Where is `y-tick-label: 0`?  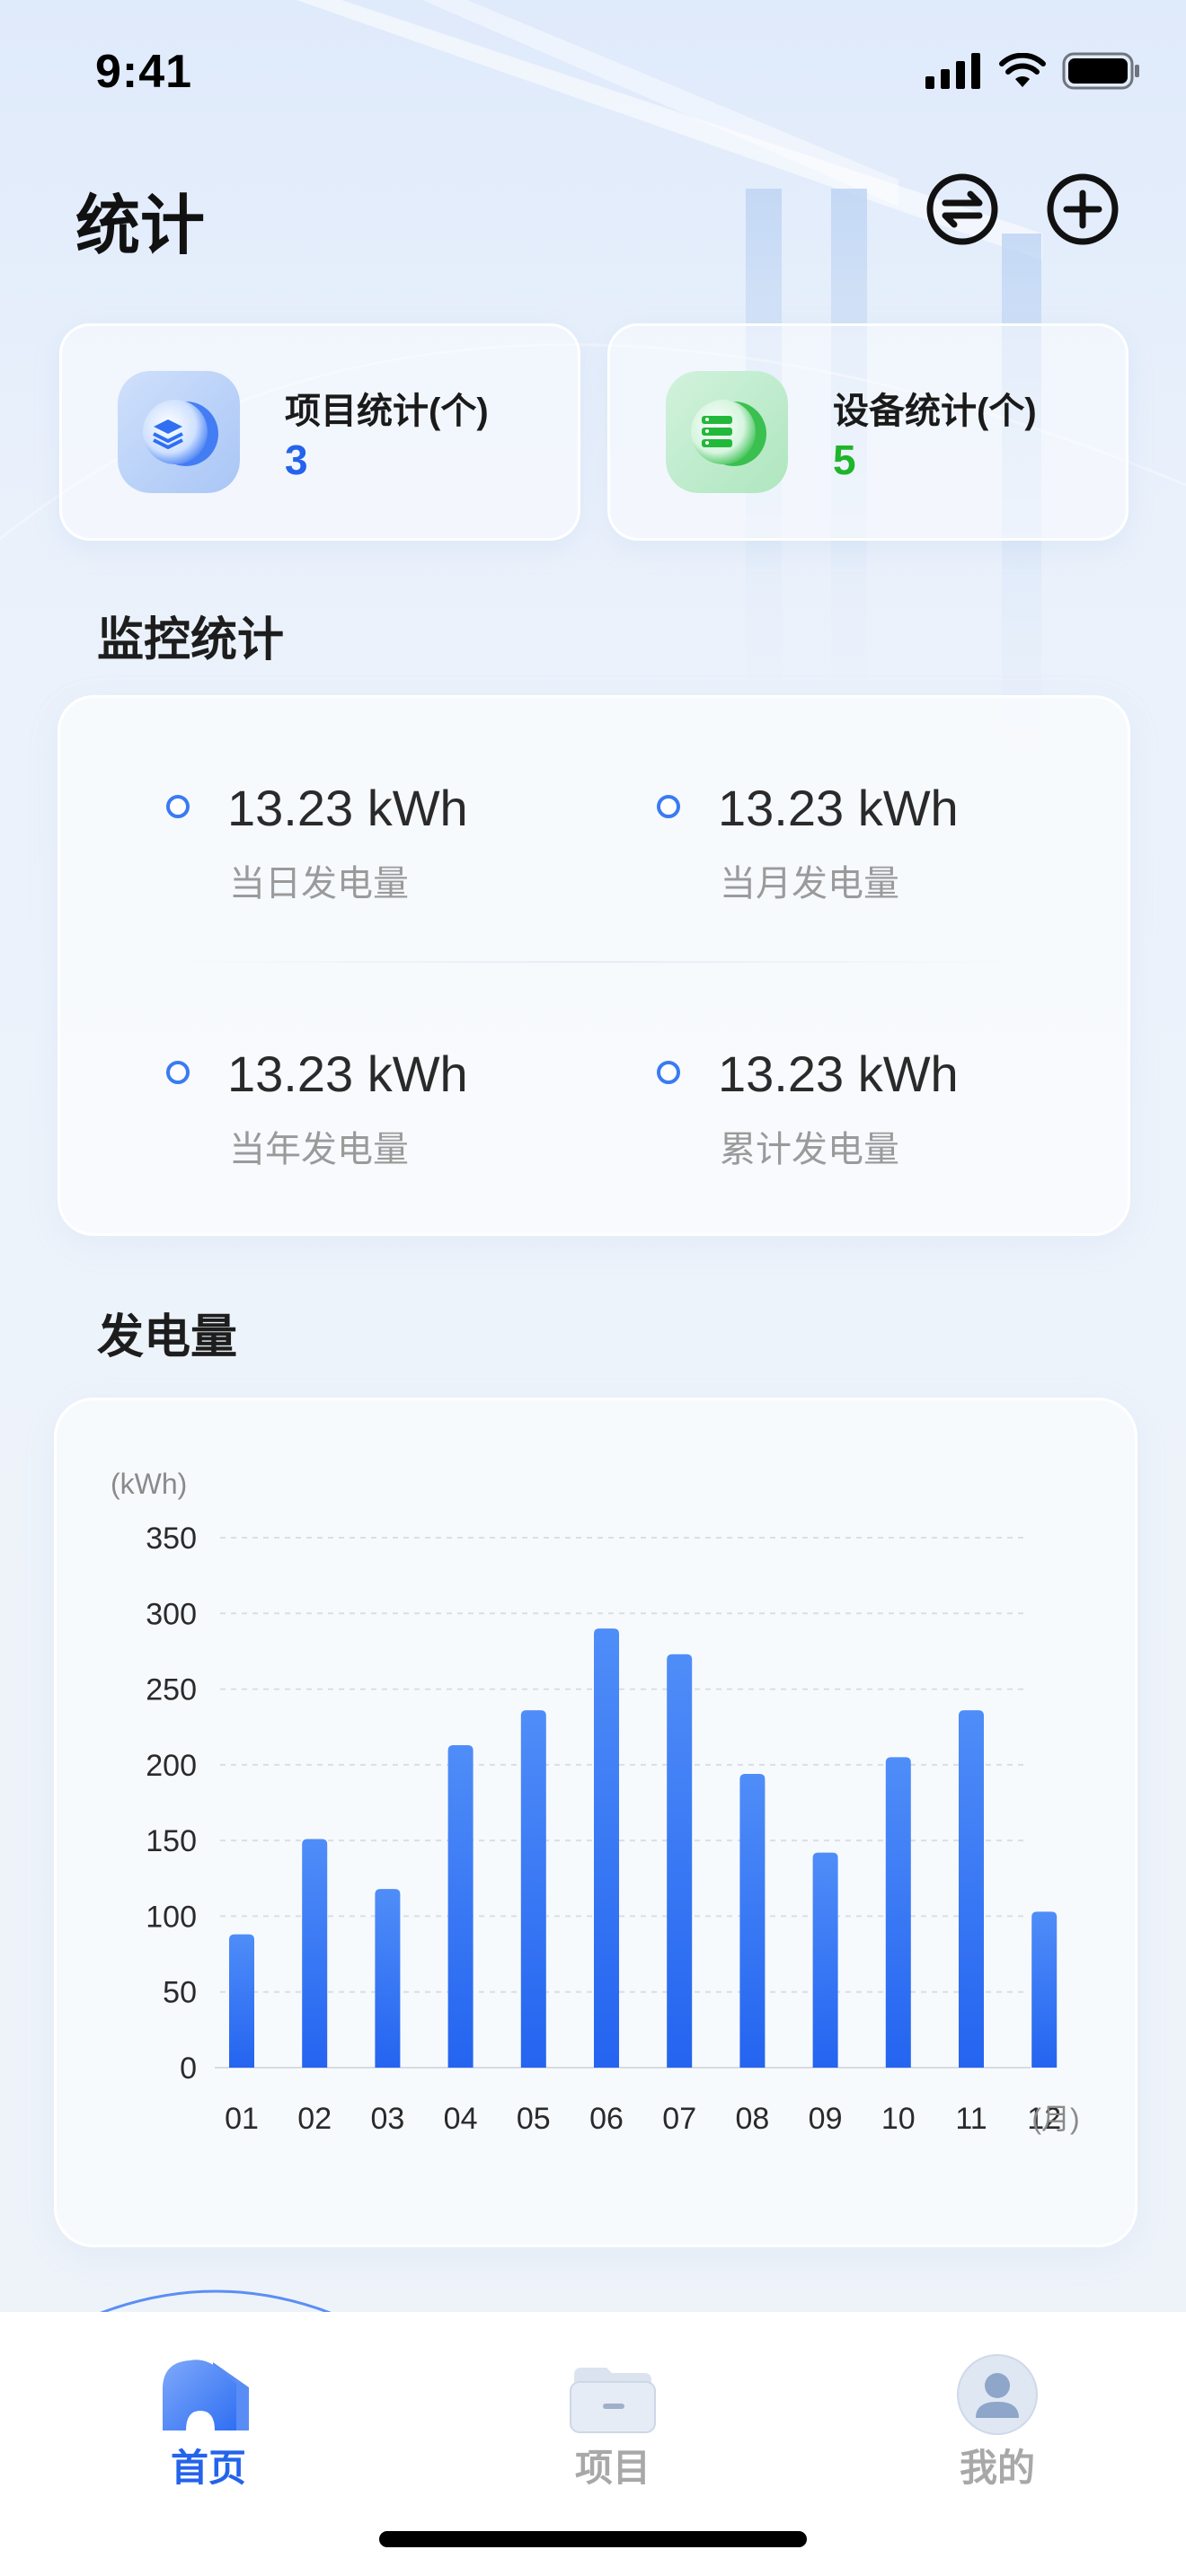 y-tick-label: 0 is located at coordinates (188, 2068).